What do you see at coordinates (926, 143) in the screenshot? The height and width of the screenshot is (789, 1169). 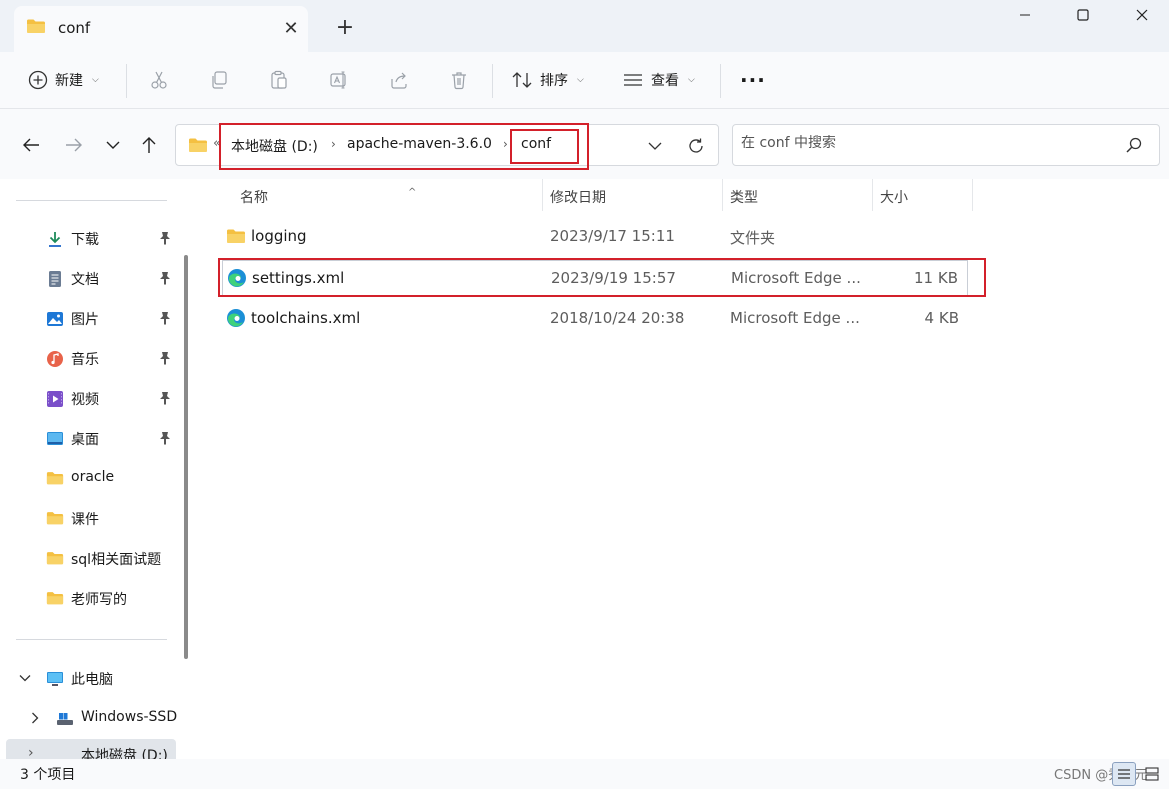 I see `search-input` at bounding box center [926, 143].